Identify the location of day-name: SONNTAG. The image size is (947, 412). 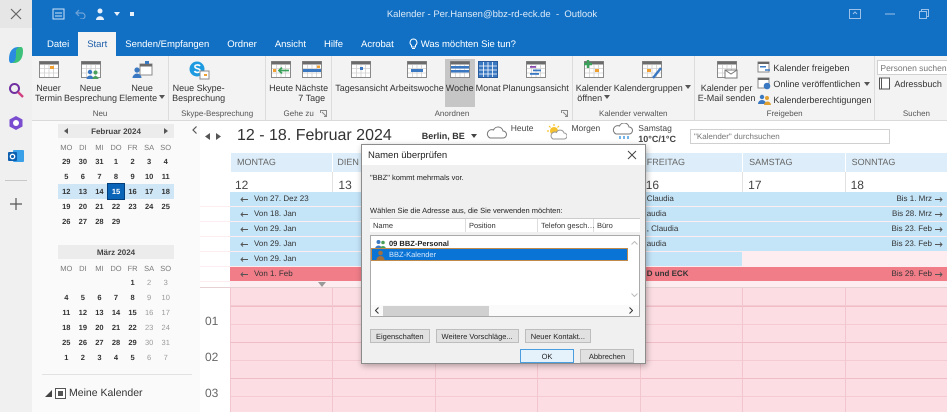
(874, 162).